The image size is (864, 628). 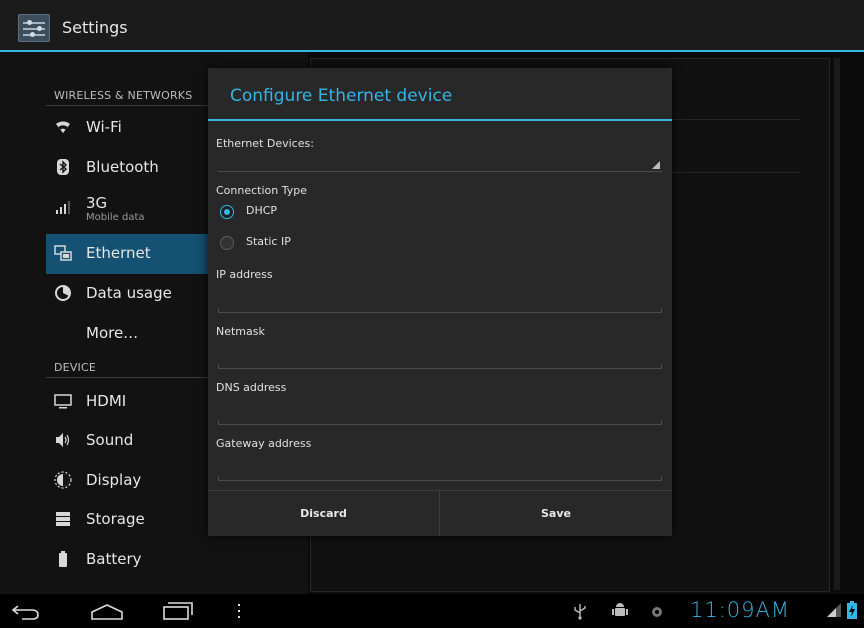 I want to click on sidebar-item-label: Ethernet, so click(x=118, y=253).